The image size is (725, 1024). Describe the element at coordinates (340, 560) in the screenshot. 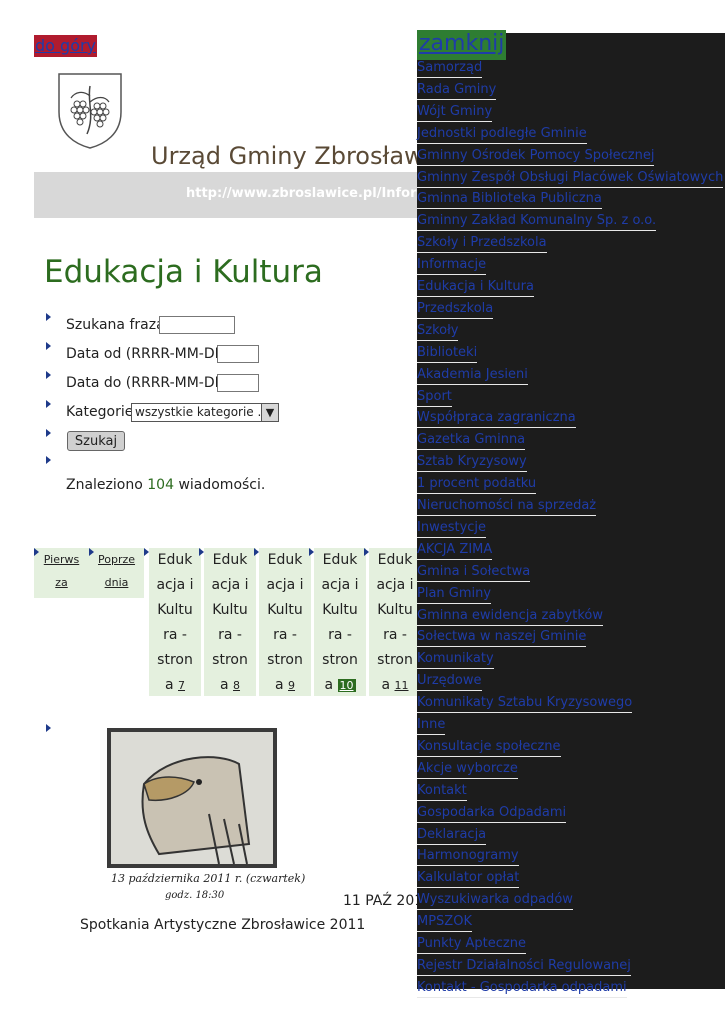

I see `page-link-text: Eduk` at that location.